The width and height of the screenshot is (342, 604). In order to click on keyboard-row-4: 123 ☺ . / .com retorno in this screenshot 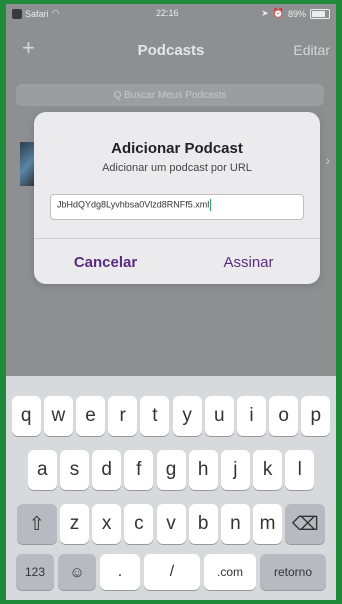, I will do `click(171, 572)`.